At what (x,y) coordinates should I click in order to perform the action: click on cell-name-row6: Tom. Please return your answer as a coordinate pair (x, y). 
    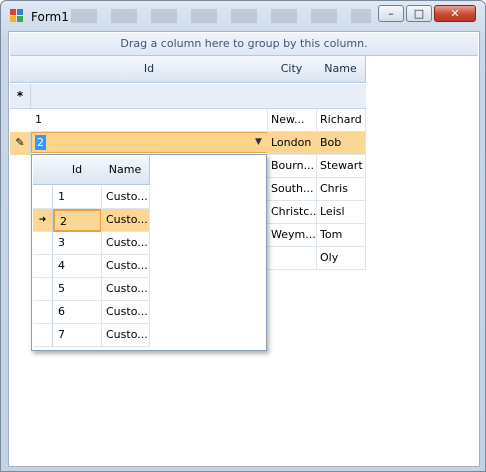
    Looking at the image, I should click on (341, 235).